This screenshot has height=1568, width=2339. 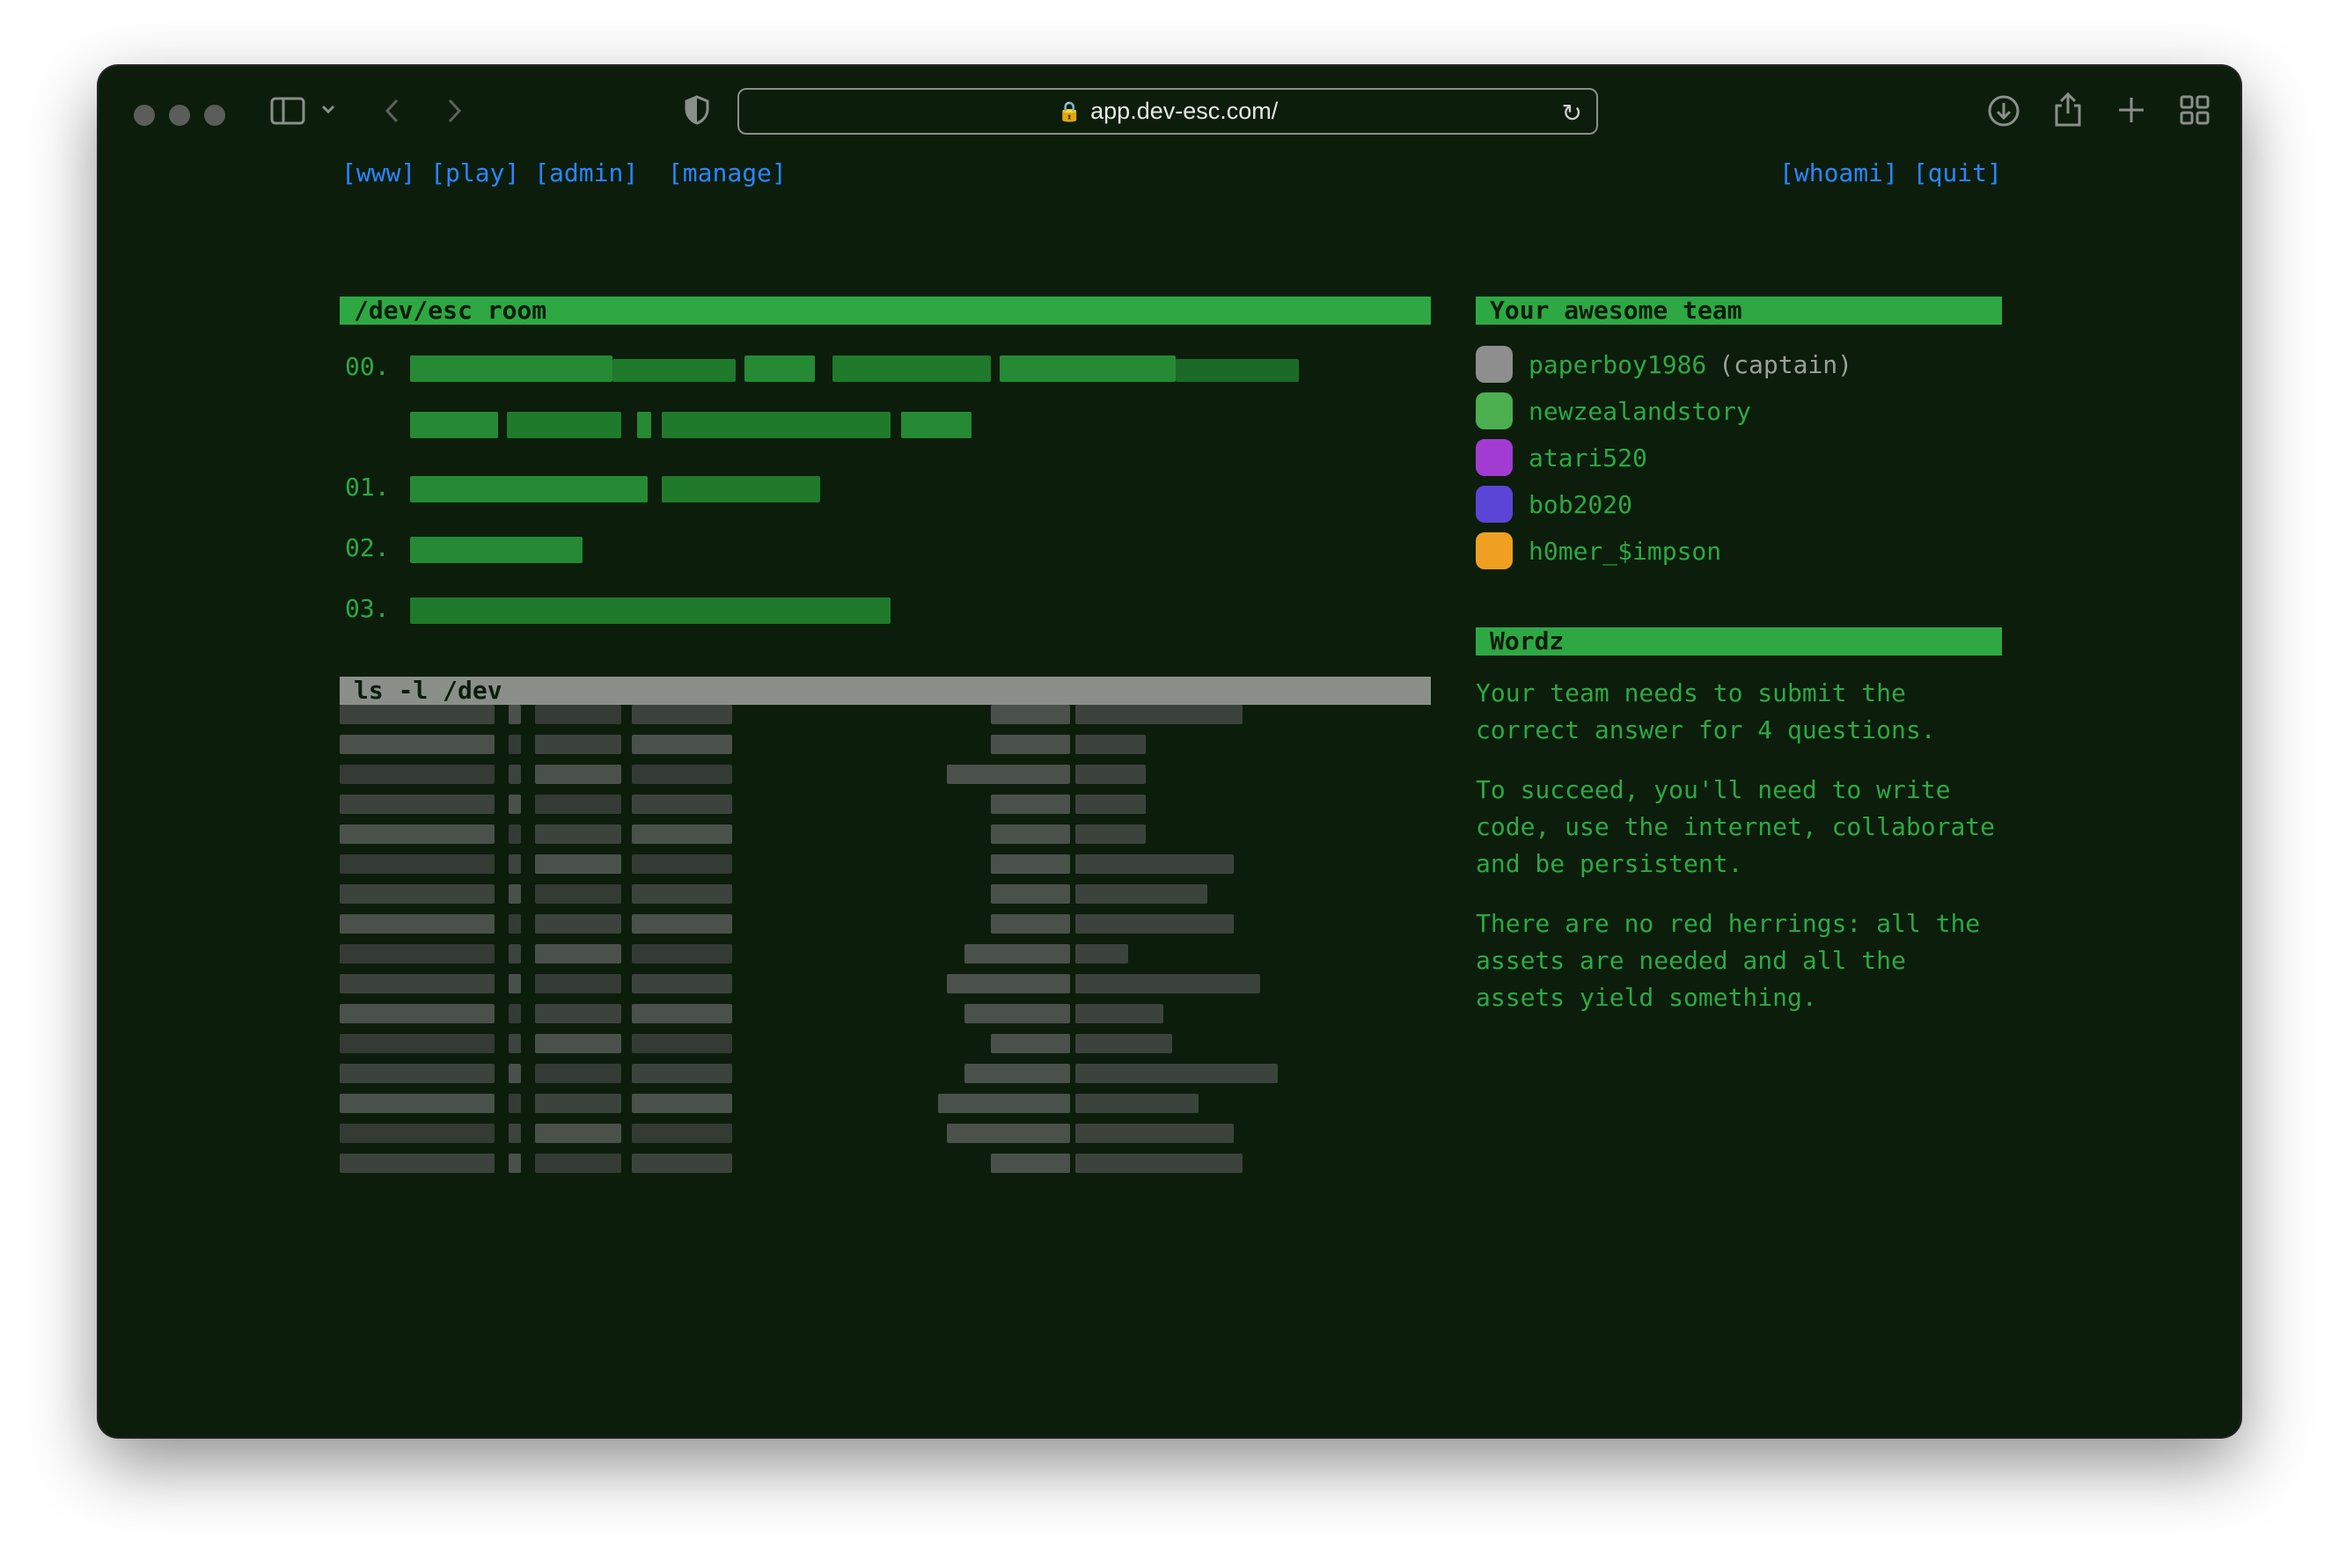 What do you see at coordinates (367, 367) in the screenshot?
I see `question-number: 00.` at bounding box center [367, 367].